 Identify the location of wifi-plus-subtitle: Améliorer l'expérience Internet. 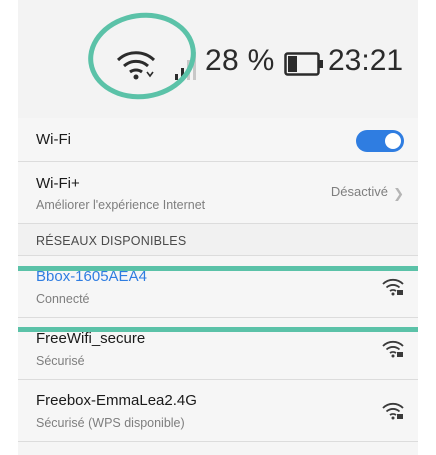
(121, 205).